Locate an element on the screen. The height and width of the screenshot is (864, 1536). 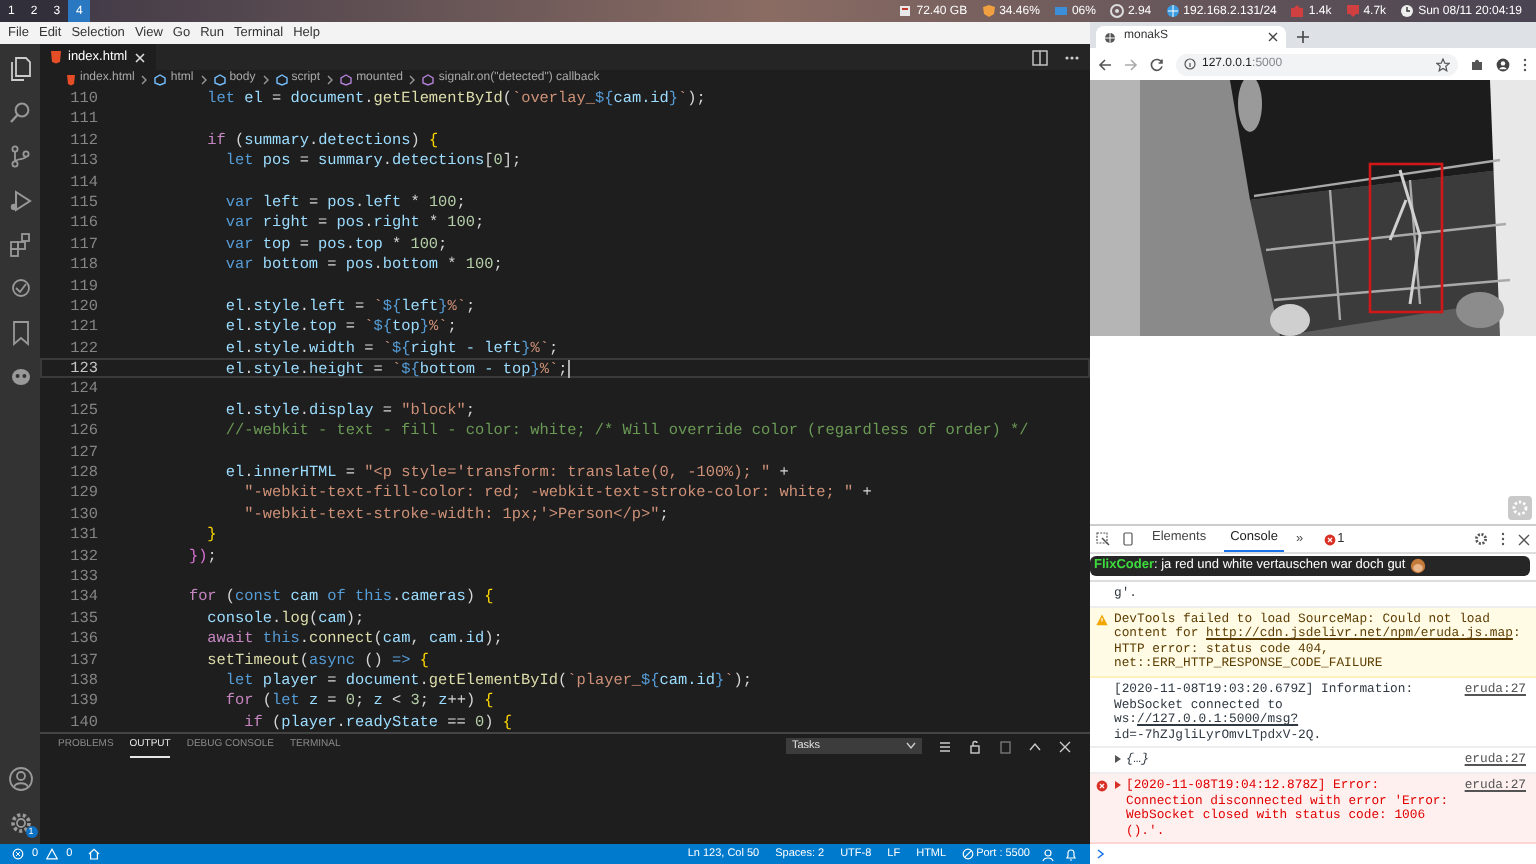
emoji-icon is located at coordinates (1417, 566).